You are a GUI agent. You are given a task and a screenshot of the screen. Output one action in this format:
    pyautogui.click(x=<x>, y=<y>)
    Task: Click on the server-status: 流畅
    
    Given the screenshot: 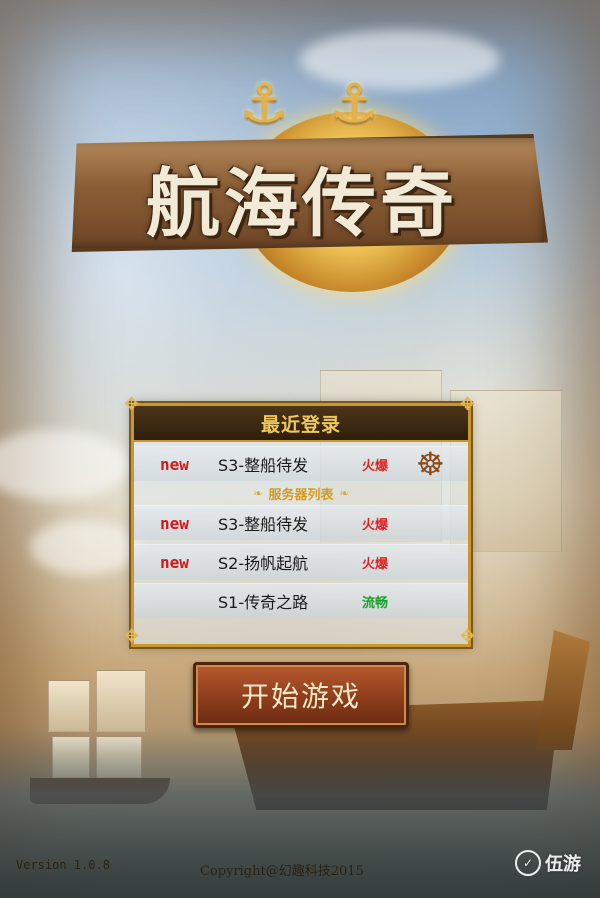 What is the action you would take?
    pyautogui.click(x=375, y=603)
    